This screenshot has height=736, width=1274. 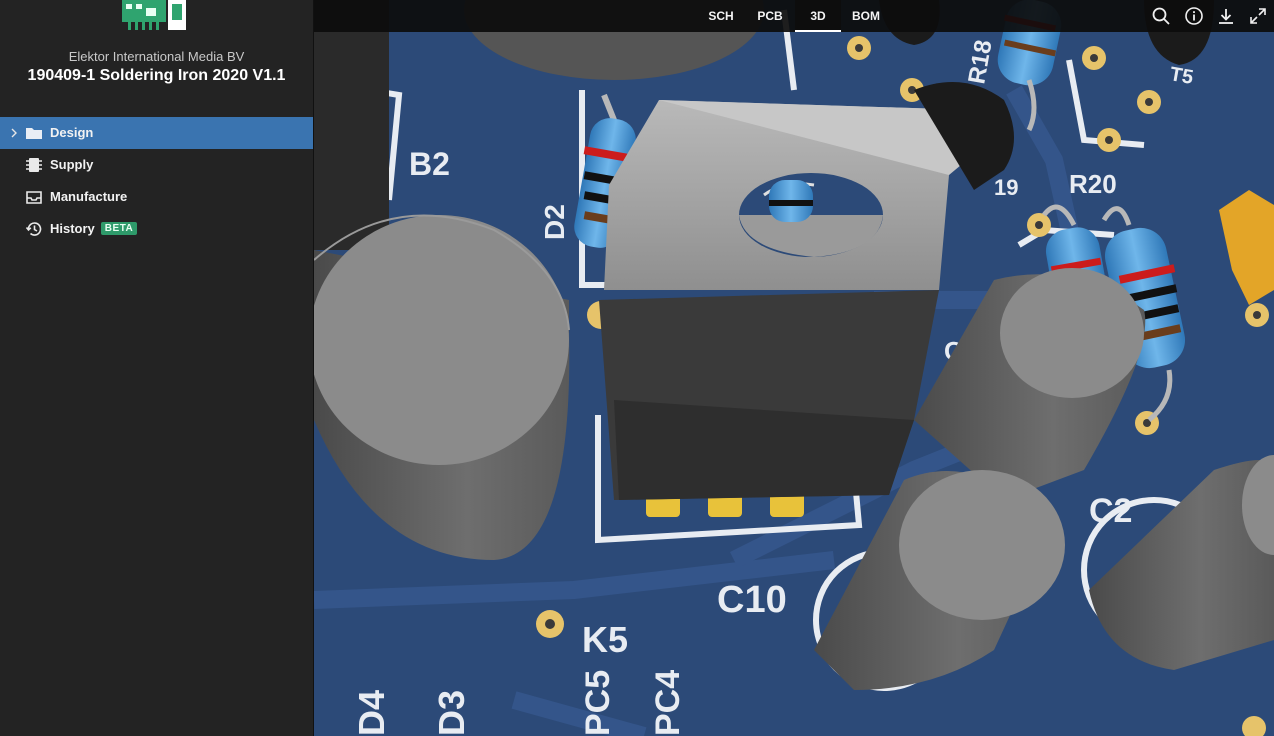 What do you see at coordinates (34, 133) in the screenshot?
I see `folder-icon` at bounding box center [34, 133].